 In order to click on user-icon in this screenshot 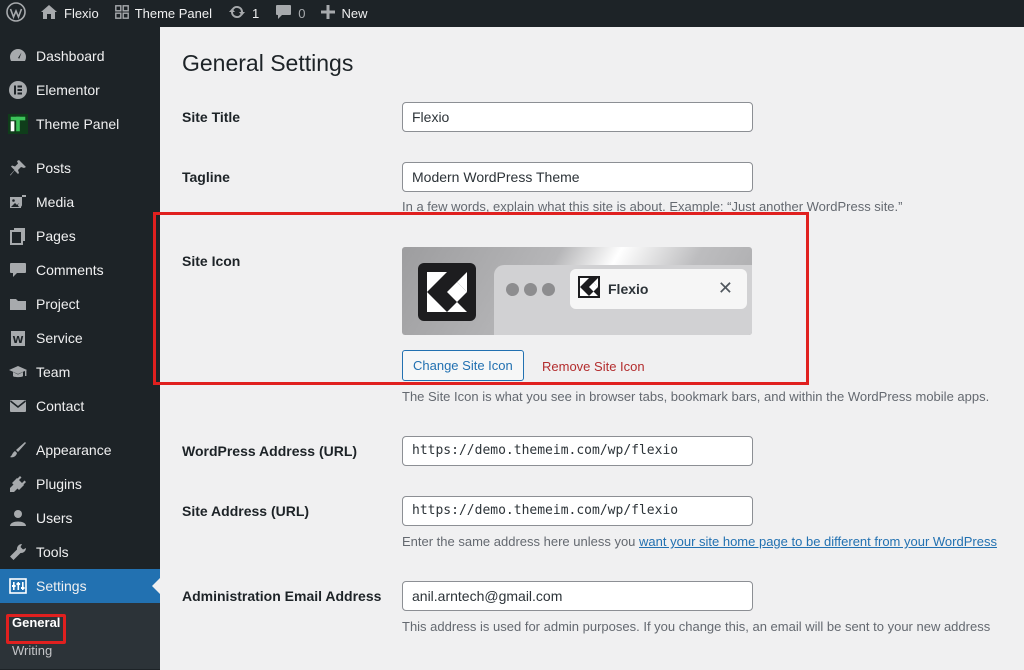, I will do `click(18, 518)`.